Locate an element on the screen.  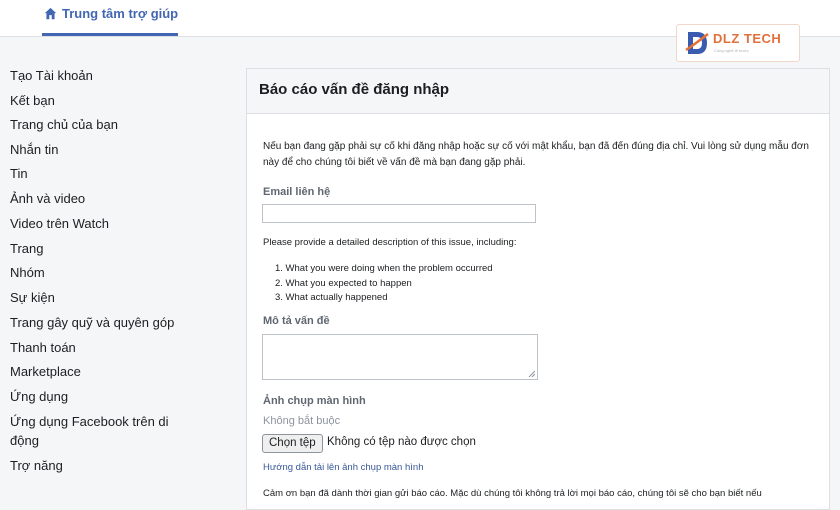
sidebar-item-pages: Trang is located at coordinates (110, 248).